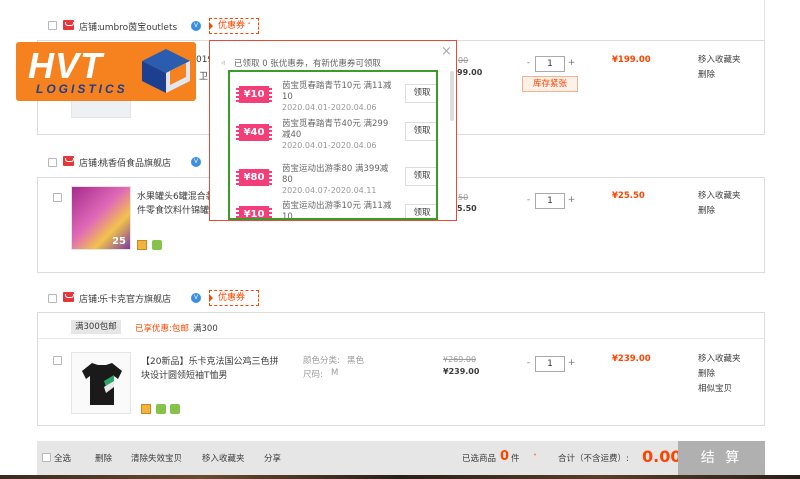 The image size is (800, 479). I want to click on share-link: 分享, so click(272, 458).